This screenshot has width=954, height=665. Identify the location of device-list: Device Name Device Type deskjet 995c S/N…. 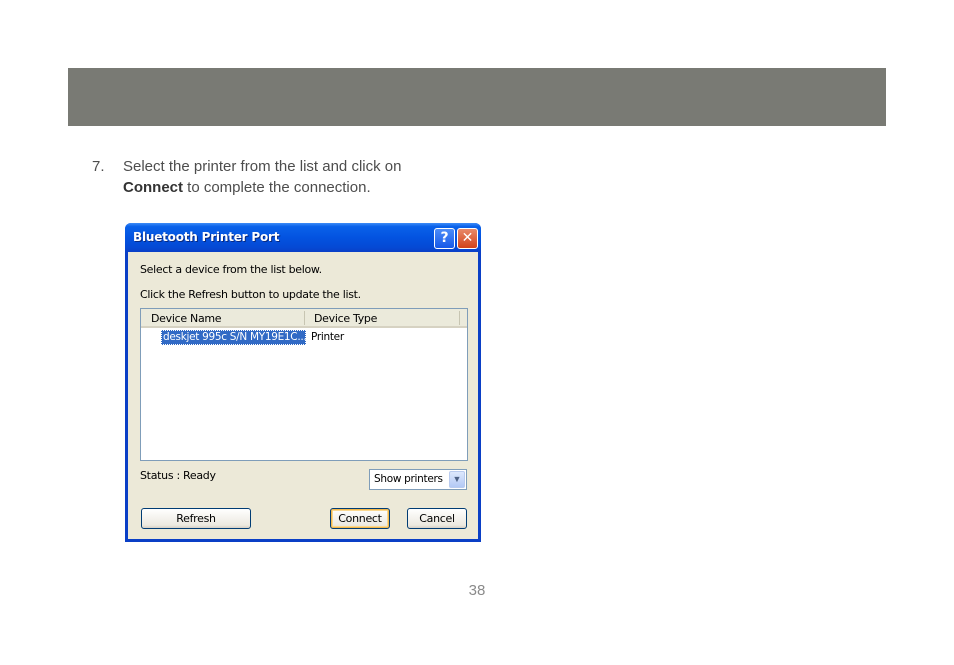
(304, 384).